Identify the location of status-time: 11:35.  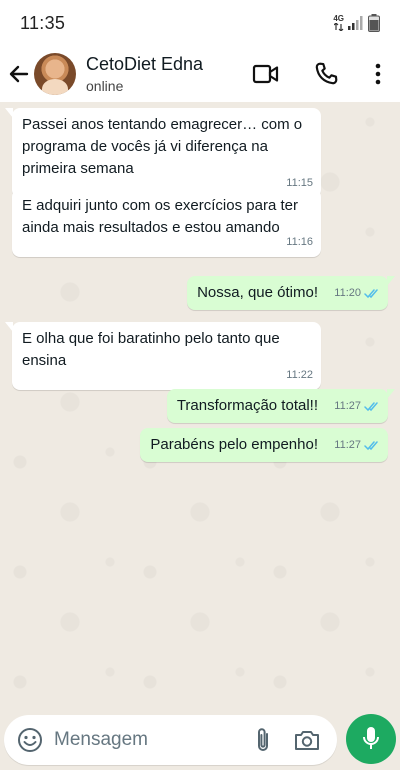
(43, 22).